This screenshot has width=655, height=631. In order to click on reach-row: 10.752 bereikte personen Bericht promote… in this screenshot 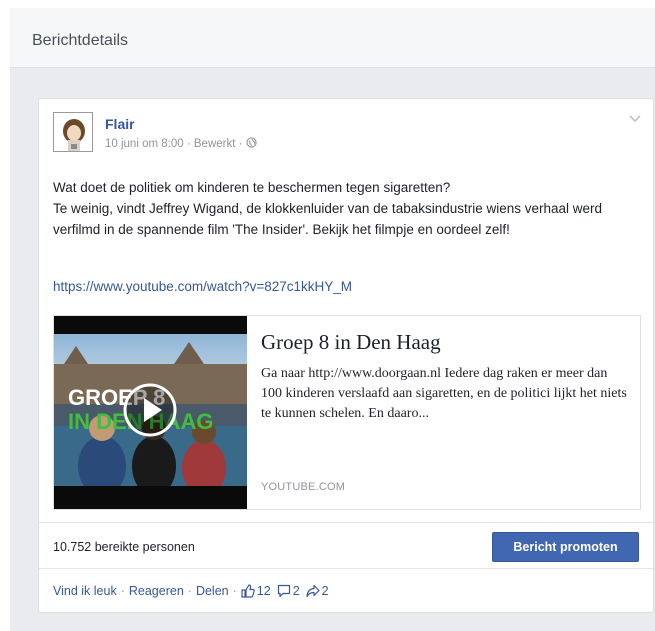, I will do `click(346, 545)`.